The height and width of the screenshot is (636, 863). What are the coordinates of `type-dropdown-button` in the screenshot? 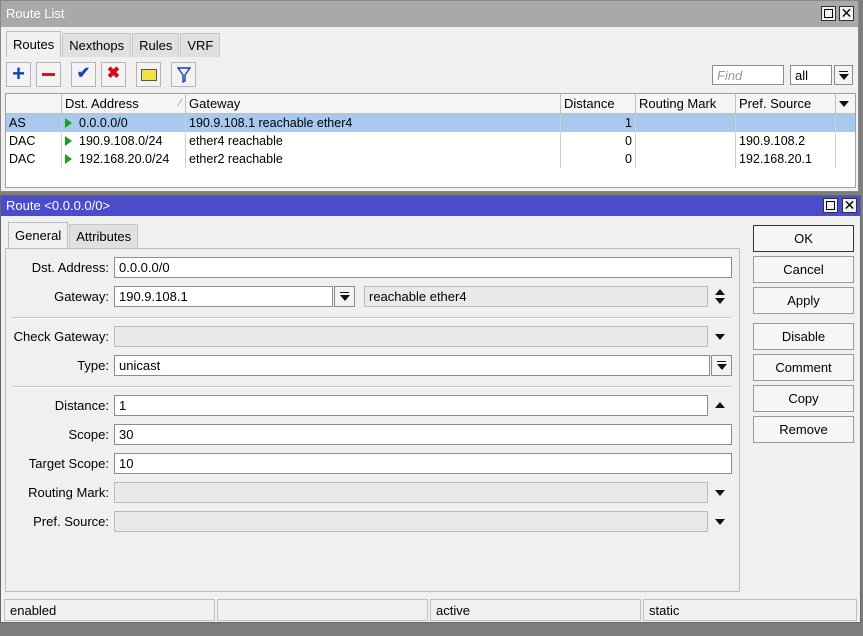 It's located at (721, 365).